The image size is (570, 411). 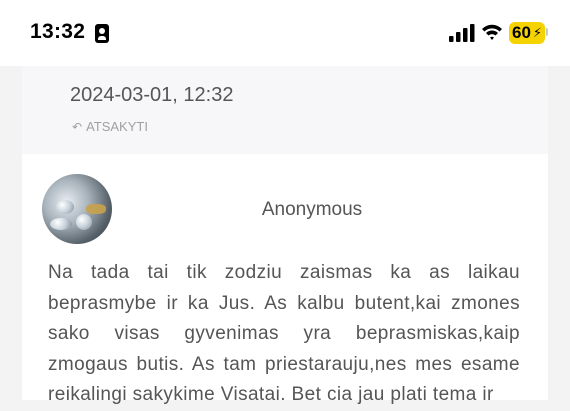 I want to click on battery-level: 60, so click(x=521, y=32).